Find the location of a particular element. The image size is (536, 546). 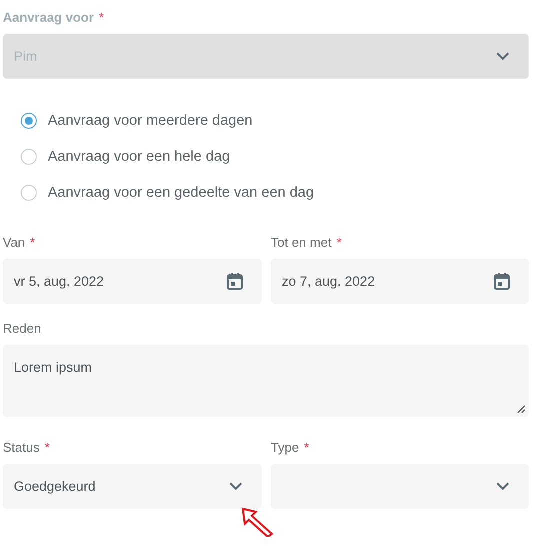

field-label: Reden is located at coordinates (22, 328).